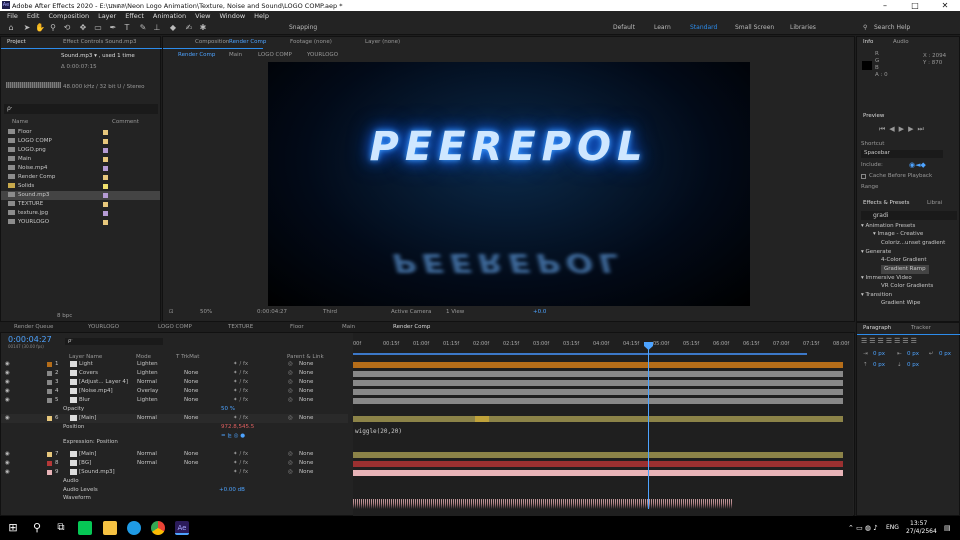 Image resolution: width=960 pixels, height=540 pixels. Describe the element at coordinates (33, 327) in the screenshot. I see `tab-render-queue: Render Queue` at that location.